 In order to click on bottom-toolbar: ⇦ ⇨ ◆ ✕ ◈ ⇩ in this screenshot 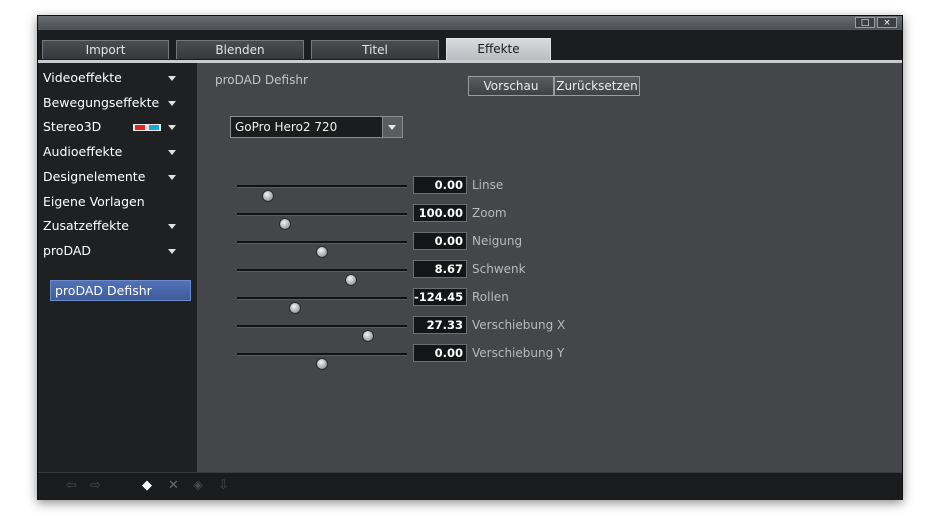, I will do `click(470, 486)`.